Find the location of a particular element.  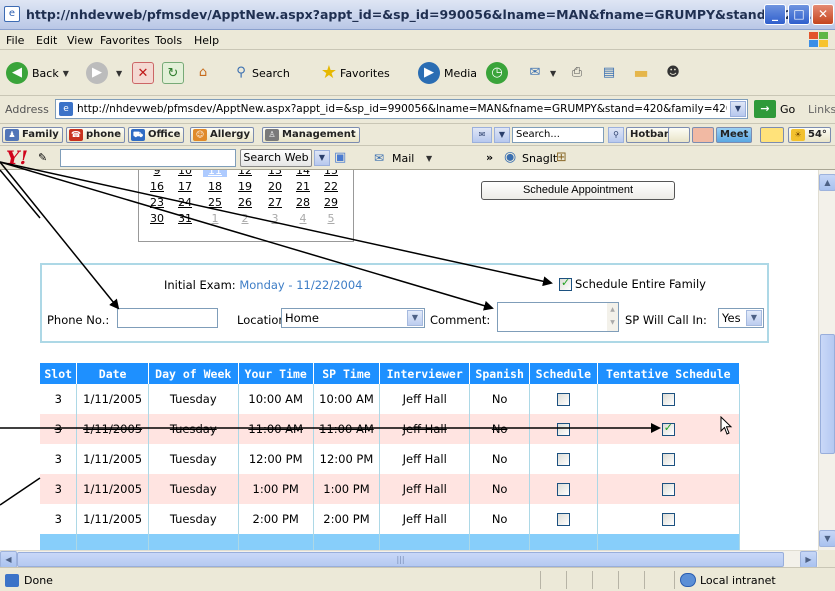

refresh-button: ↻ is located at coordinates (173, 73).